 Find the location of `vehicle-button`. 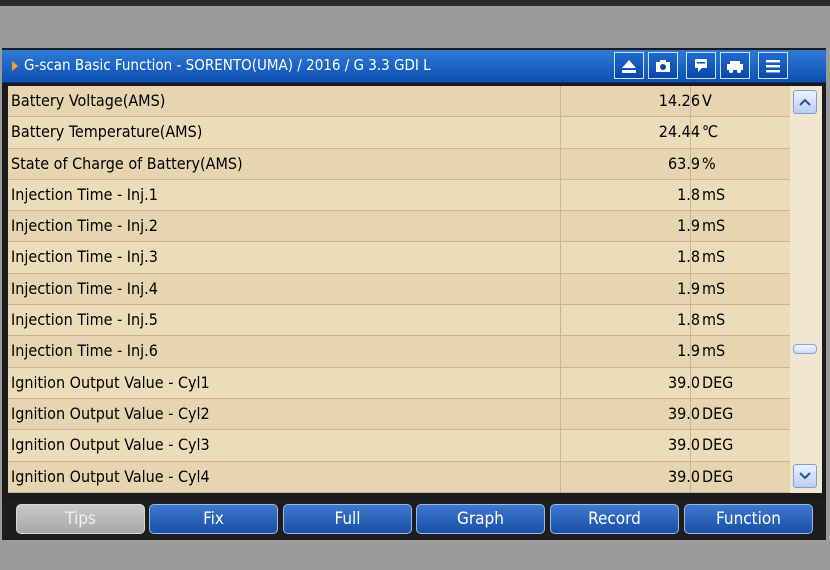

vehicle-button is located at coordinates (735, 65).